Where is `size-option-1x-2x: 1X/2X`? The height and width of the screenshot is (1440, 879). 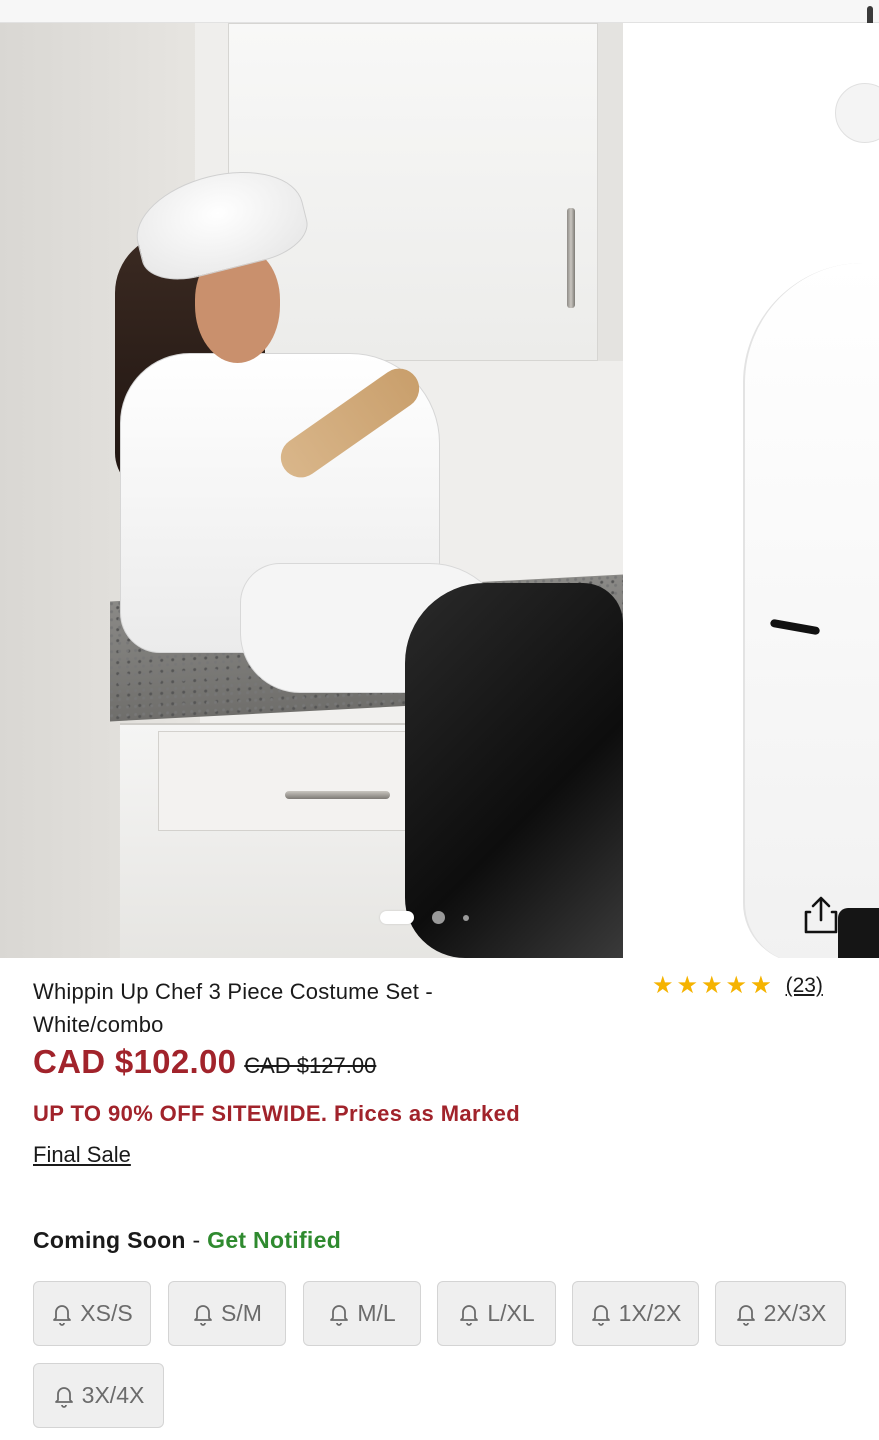
size-option-1x-2x: 1X/2X is located at coordinates (635, 1313).